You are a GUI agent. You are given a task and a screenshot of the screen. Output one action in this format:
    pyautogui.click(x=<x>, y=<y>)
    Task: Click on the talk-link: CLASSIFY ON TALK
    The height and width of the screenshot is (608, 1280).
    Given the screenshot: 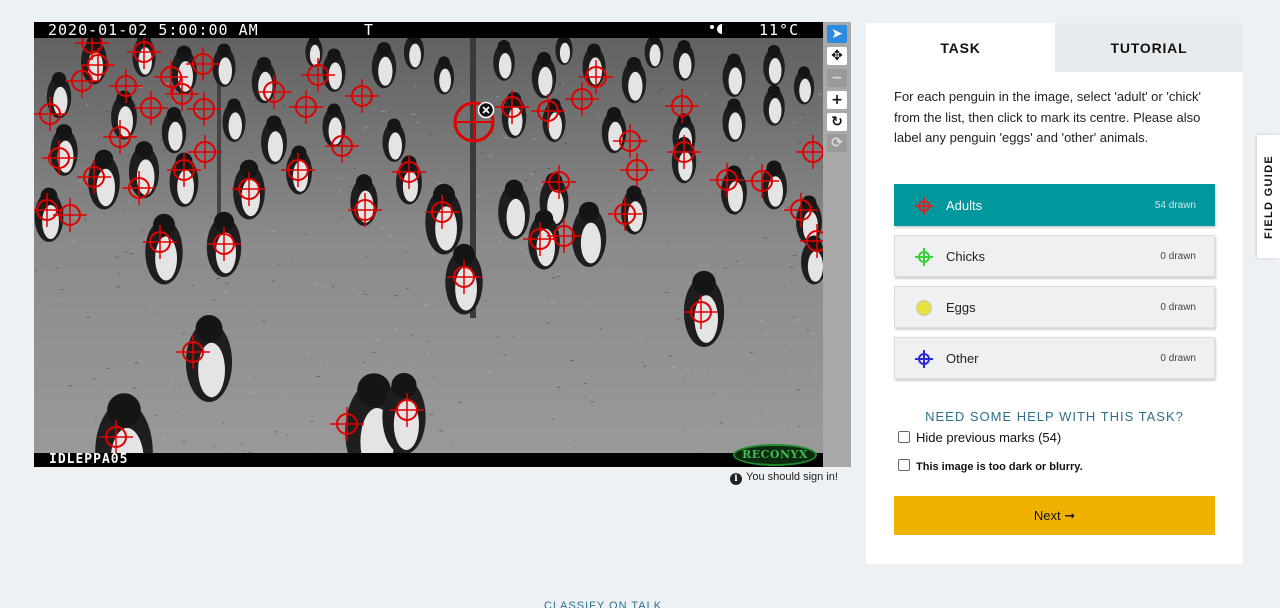 What is the action you would take?
    pyautogui.click(x=603, y=604)
    